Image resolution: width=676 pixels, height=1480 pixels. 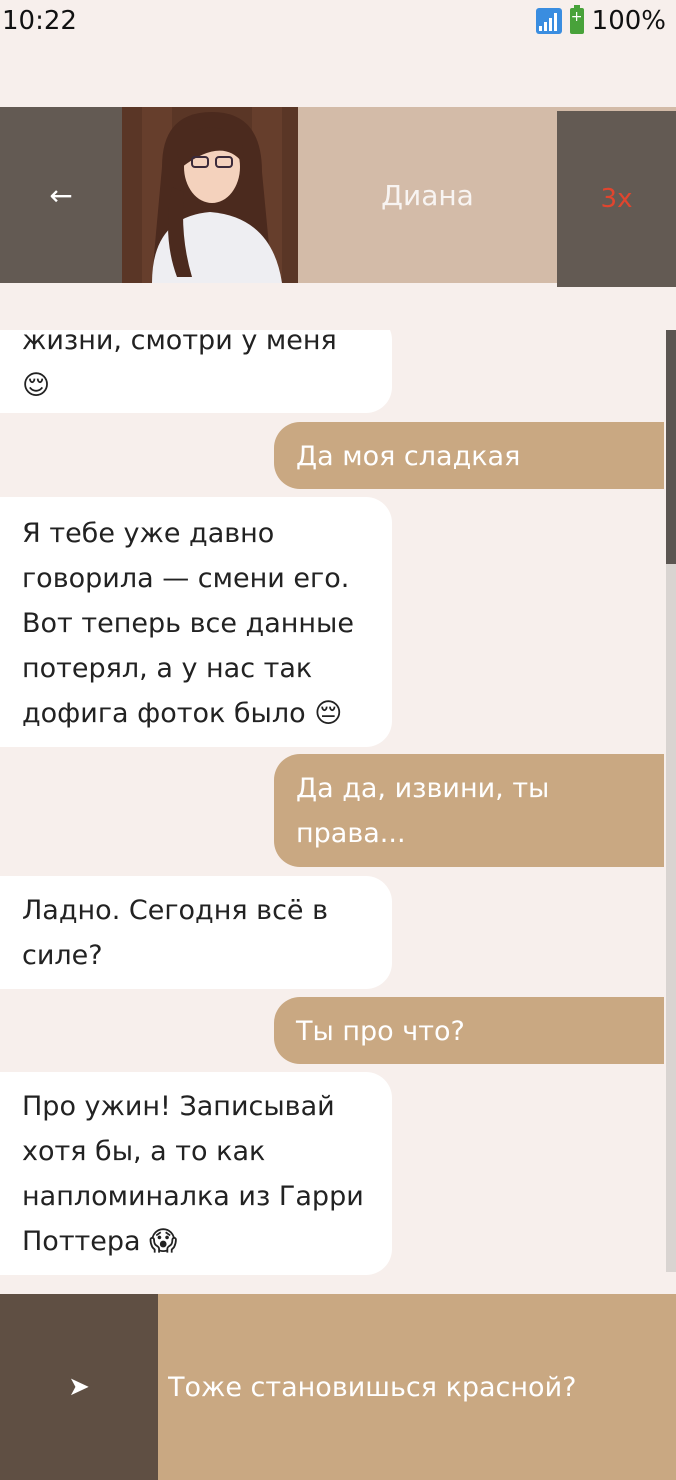 I want to click on status-indicators: 100%, so click(x=600, y=20).